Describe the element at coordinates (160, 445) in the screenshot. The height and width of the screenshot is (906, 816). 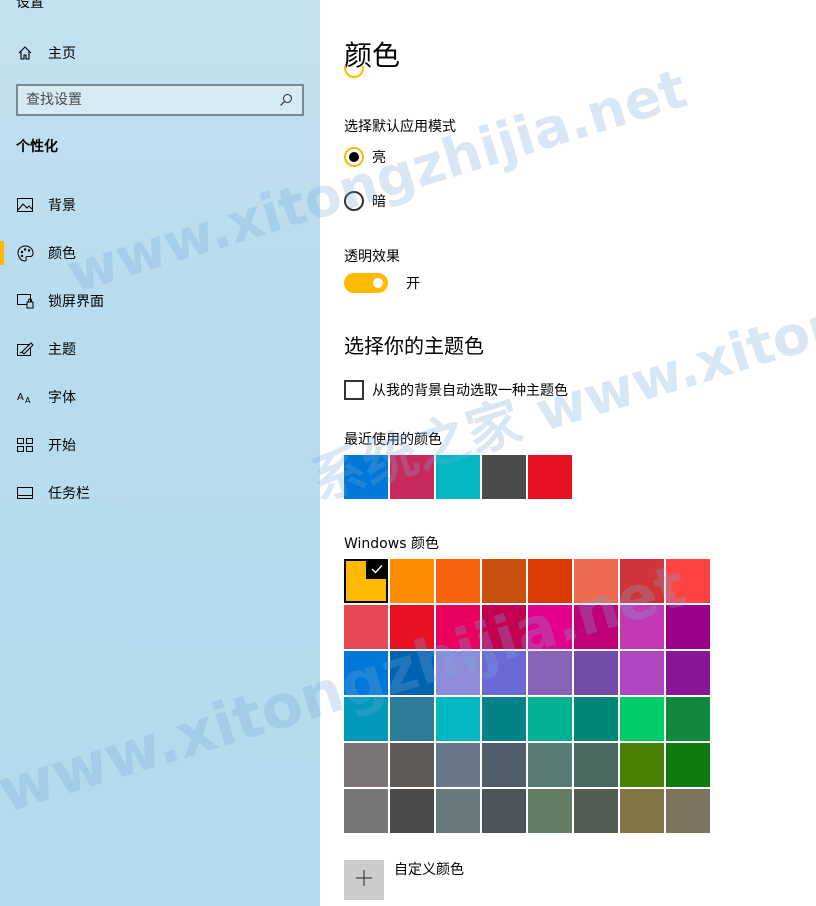
I see `sidebar-item-start: 开始` at that location.